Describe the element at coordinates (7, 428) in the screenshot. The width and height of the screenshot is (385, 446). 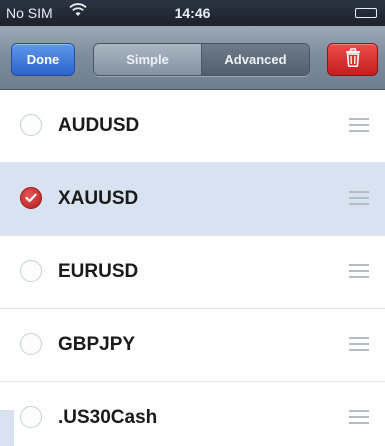
I see `background-edge` at that location.